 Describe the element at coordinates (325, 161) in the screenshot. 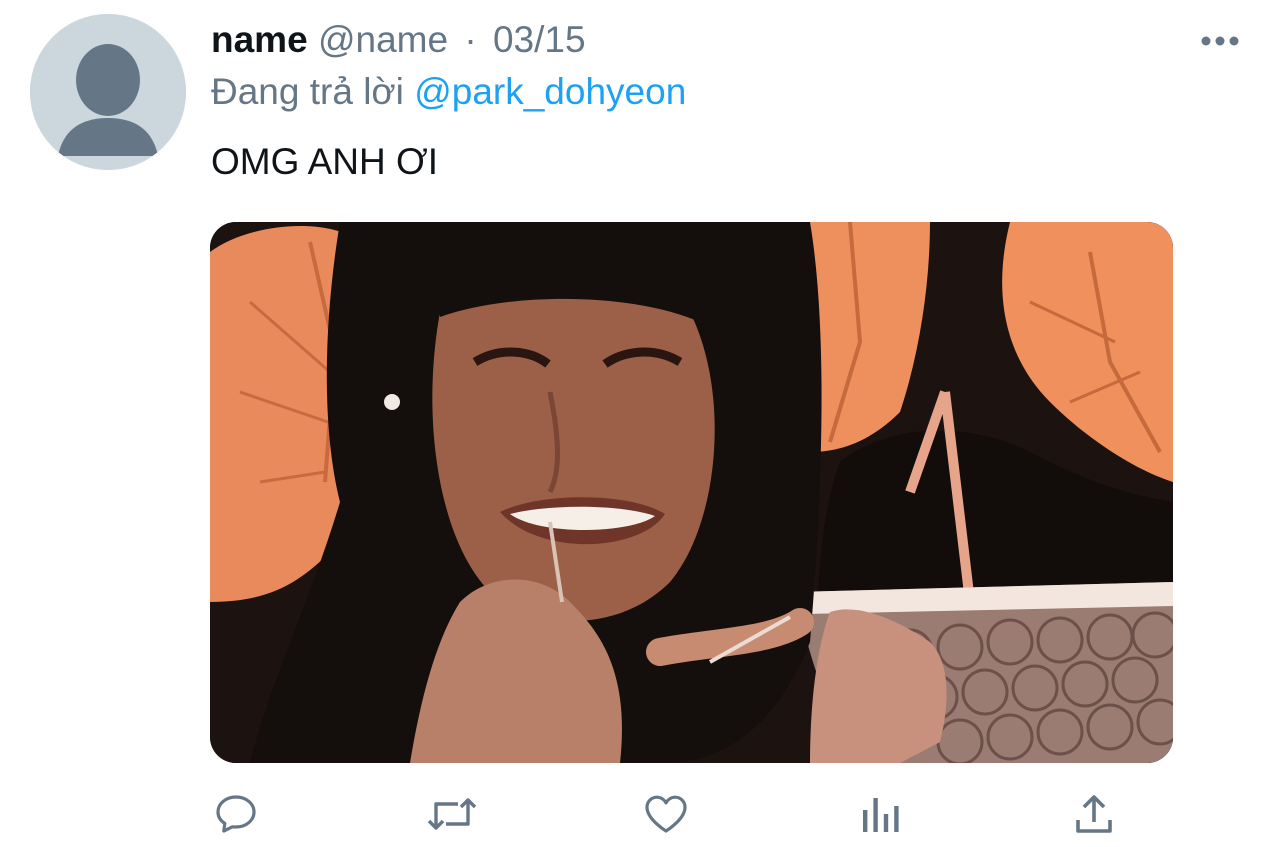

I see `tweet-text: OMG ANH ƠI` at that location.